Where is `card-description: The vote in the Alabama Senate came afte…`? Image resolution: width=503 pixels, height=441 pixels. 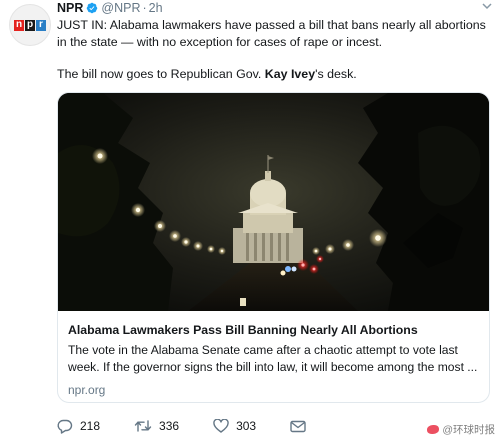 card-description: The vote in the Alabama Senate came afte… is located at coordinates (273, 358).